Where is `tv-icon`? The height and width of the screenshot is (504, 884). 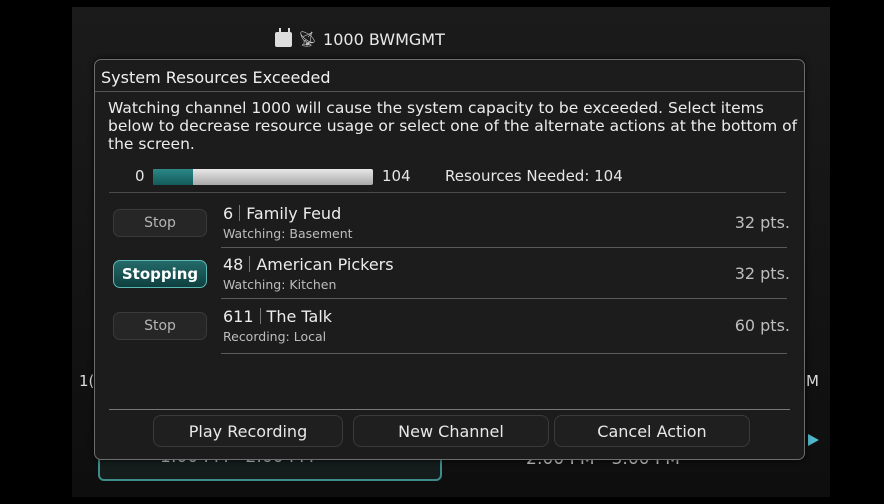
tv-icon is located at coordinates (283, 39).